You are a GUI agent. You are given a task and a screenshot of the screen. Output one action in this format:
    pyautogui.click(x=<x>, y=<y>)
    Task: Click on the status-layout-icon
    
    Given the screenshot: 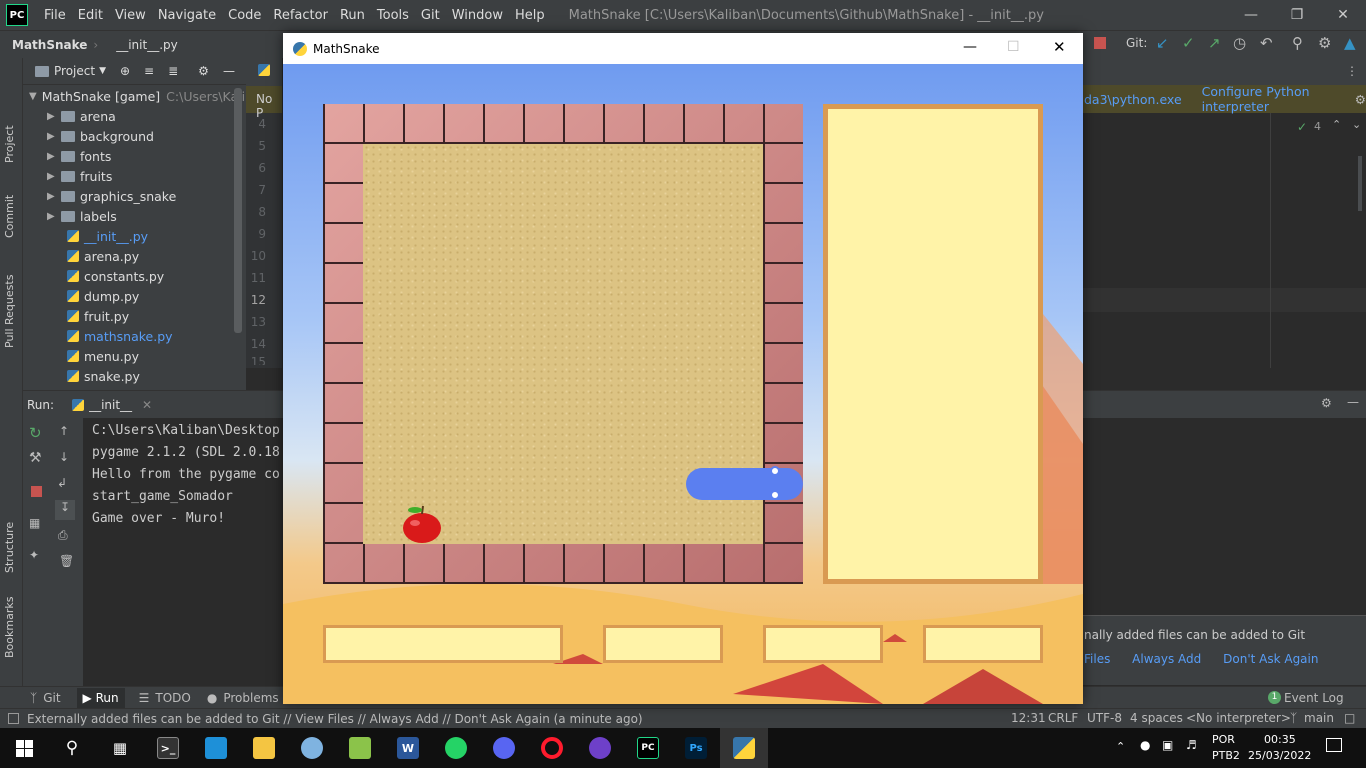 What is the action you would take?
    pyautogui.click(x=13, y=718)
    